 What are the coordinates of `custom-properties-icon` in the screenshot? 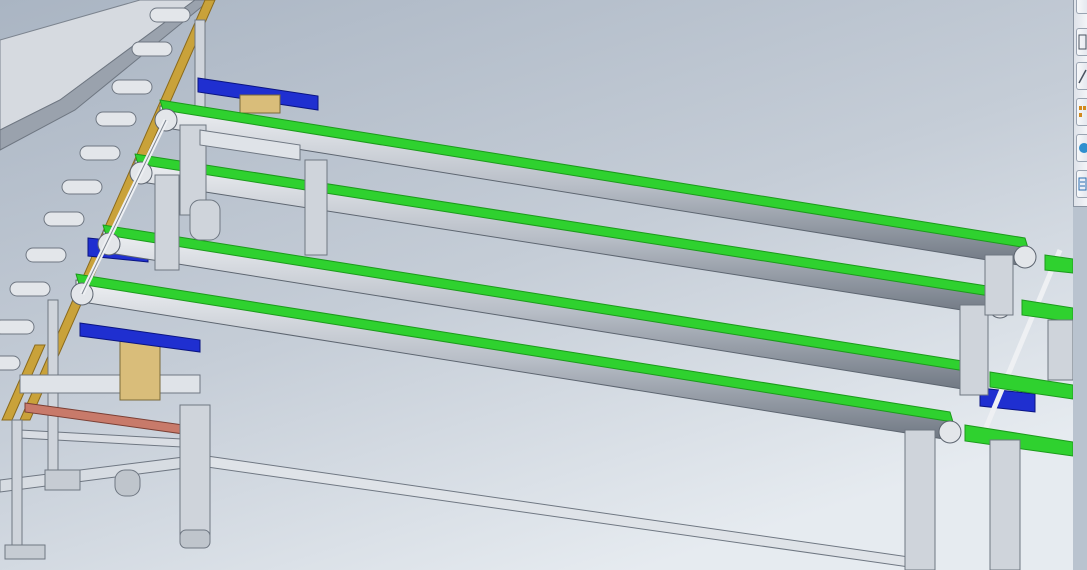 It's located at (1081, 184).